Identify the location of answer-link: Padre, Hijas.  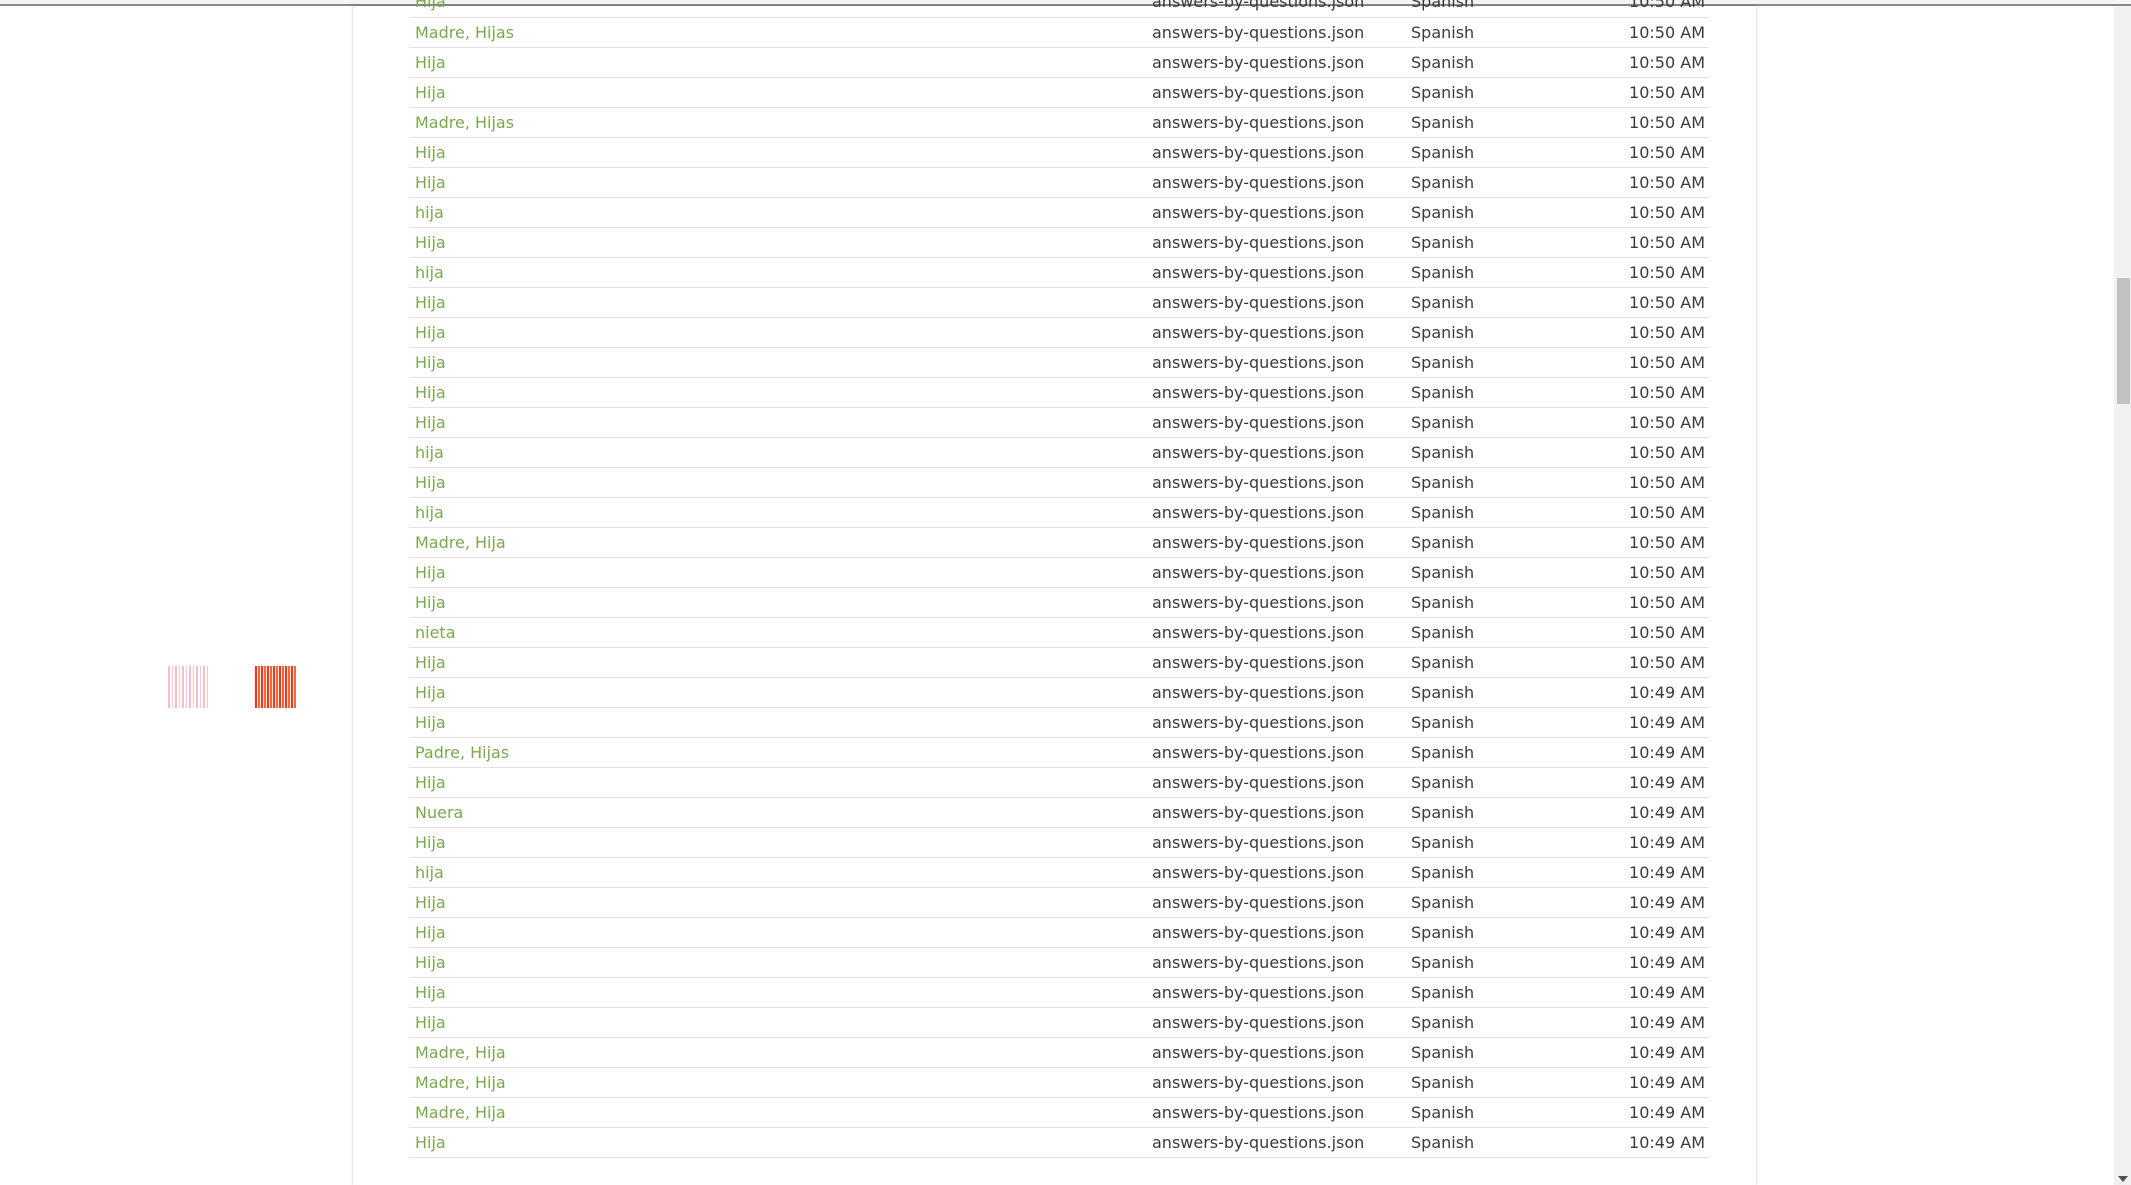
(462, 752).